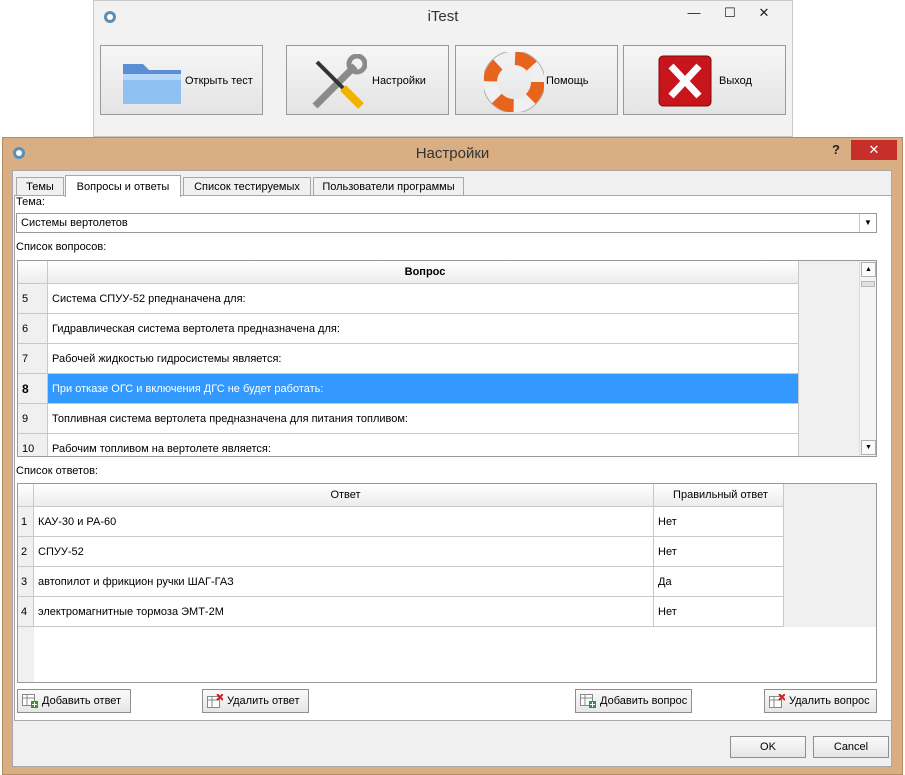  Describe the element at coordinates (868, 269) in the screenshot. I see `scroll-up-icon: ▲` at that location.